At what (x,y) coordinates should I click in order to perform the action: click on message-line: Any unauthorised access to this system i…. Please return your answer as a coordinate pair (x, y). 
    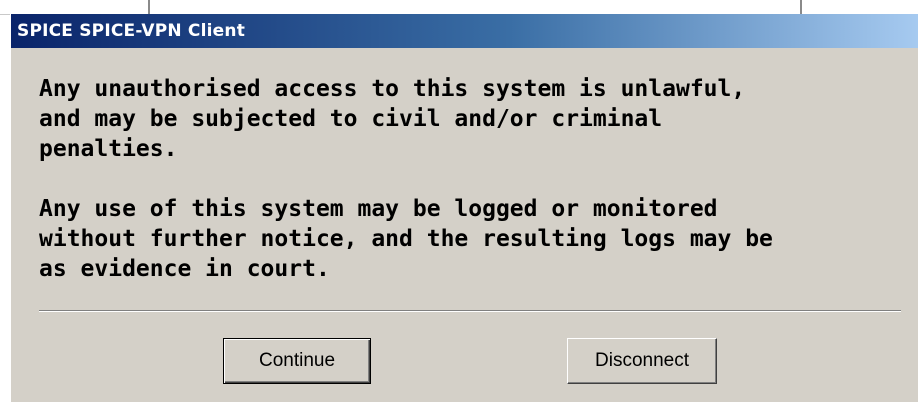
    Looking at the image, I should click on (392, 89).